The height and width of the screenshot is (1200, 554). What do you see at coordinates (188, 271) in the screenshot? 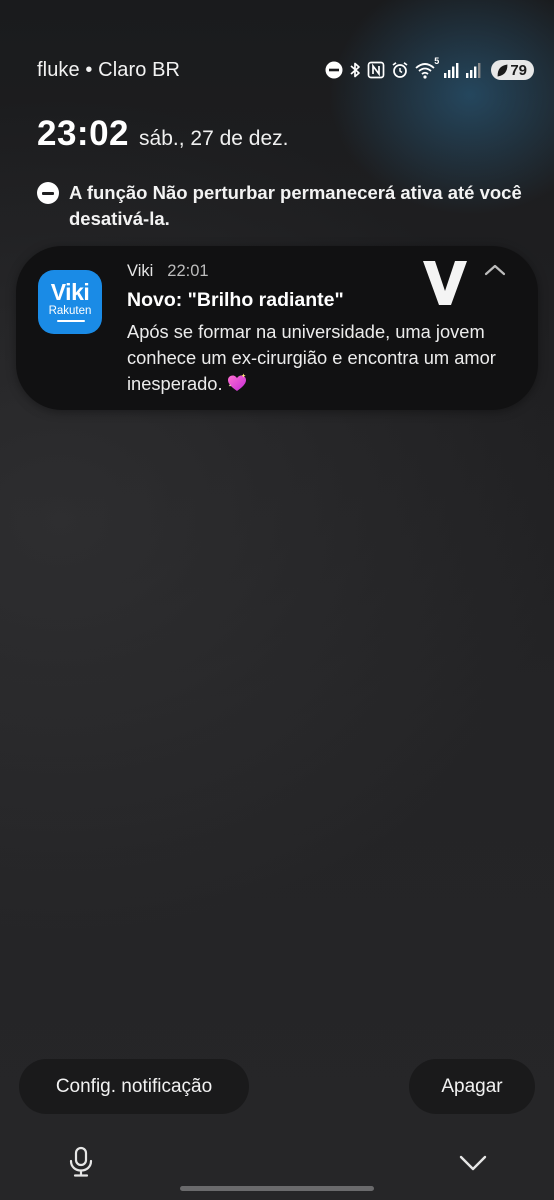
I see `notification-time: 22:01` at bounding box center [188, 271].